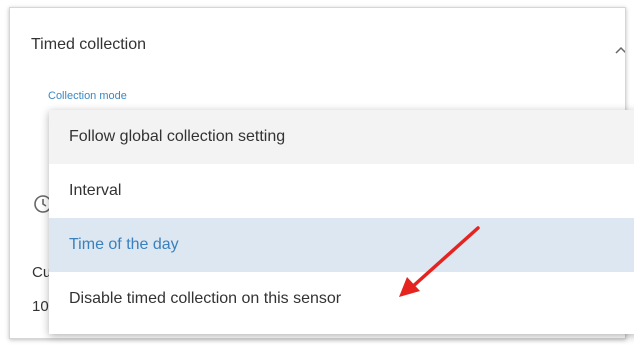 The image size is (634, 348). What do you see at coordinates (620, 50) in the screenshot?
I see `chevron-up-icon` at bounding box center [620, 50].